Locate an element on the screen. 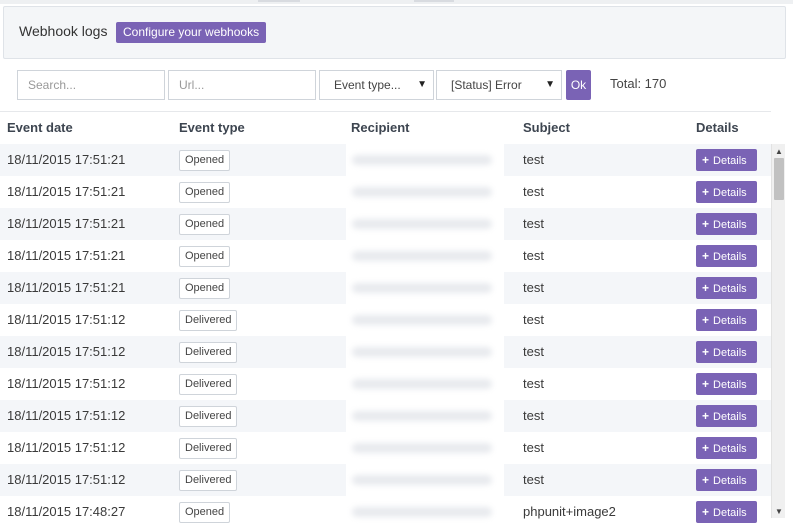 The image size is (793, 529). top-strip is located at coordinates (396, 2).